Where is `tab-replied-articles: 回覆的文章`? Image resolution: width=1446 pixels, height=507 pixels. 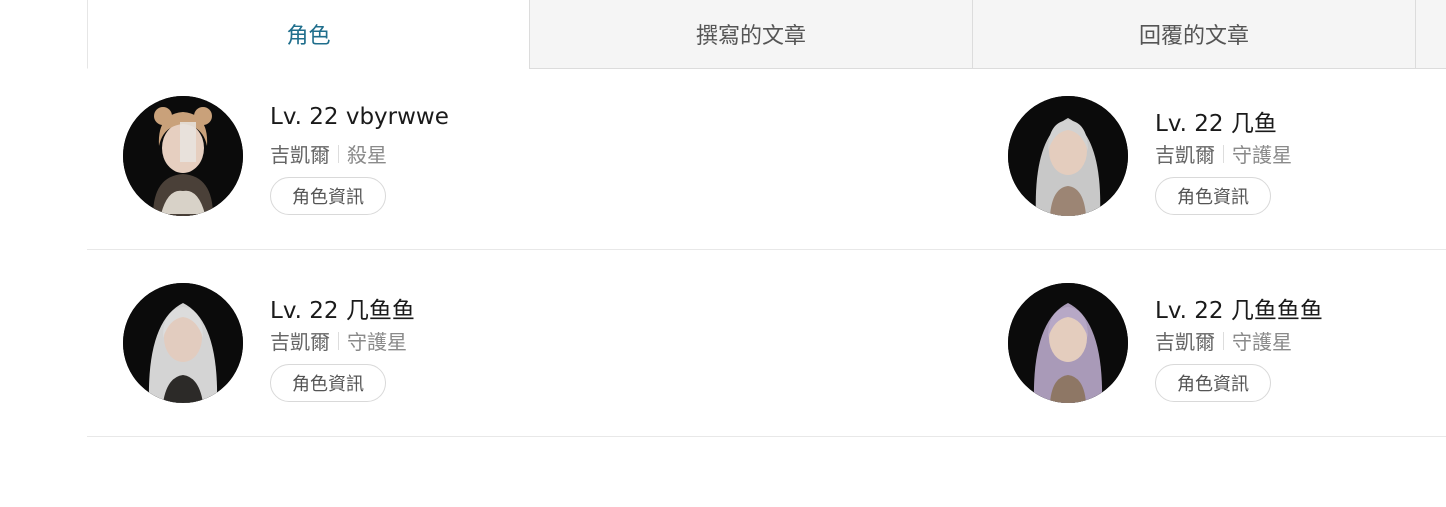
tab-replied-articles: 回覆的文章 is located at coordinates (1193, 34).